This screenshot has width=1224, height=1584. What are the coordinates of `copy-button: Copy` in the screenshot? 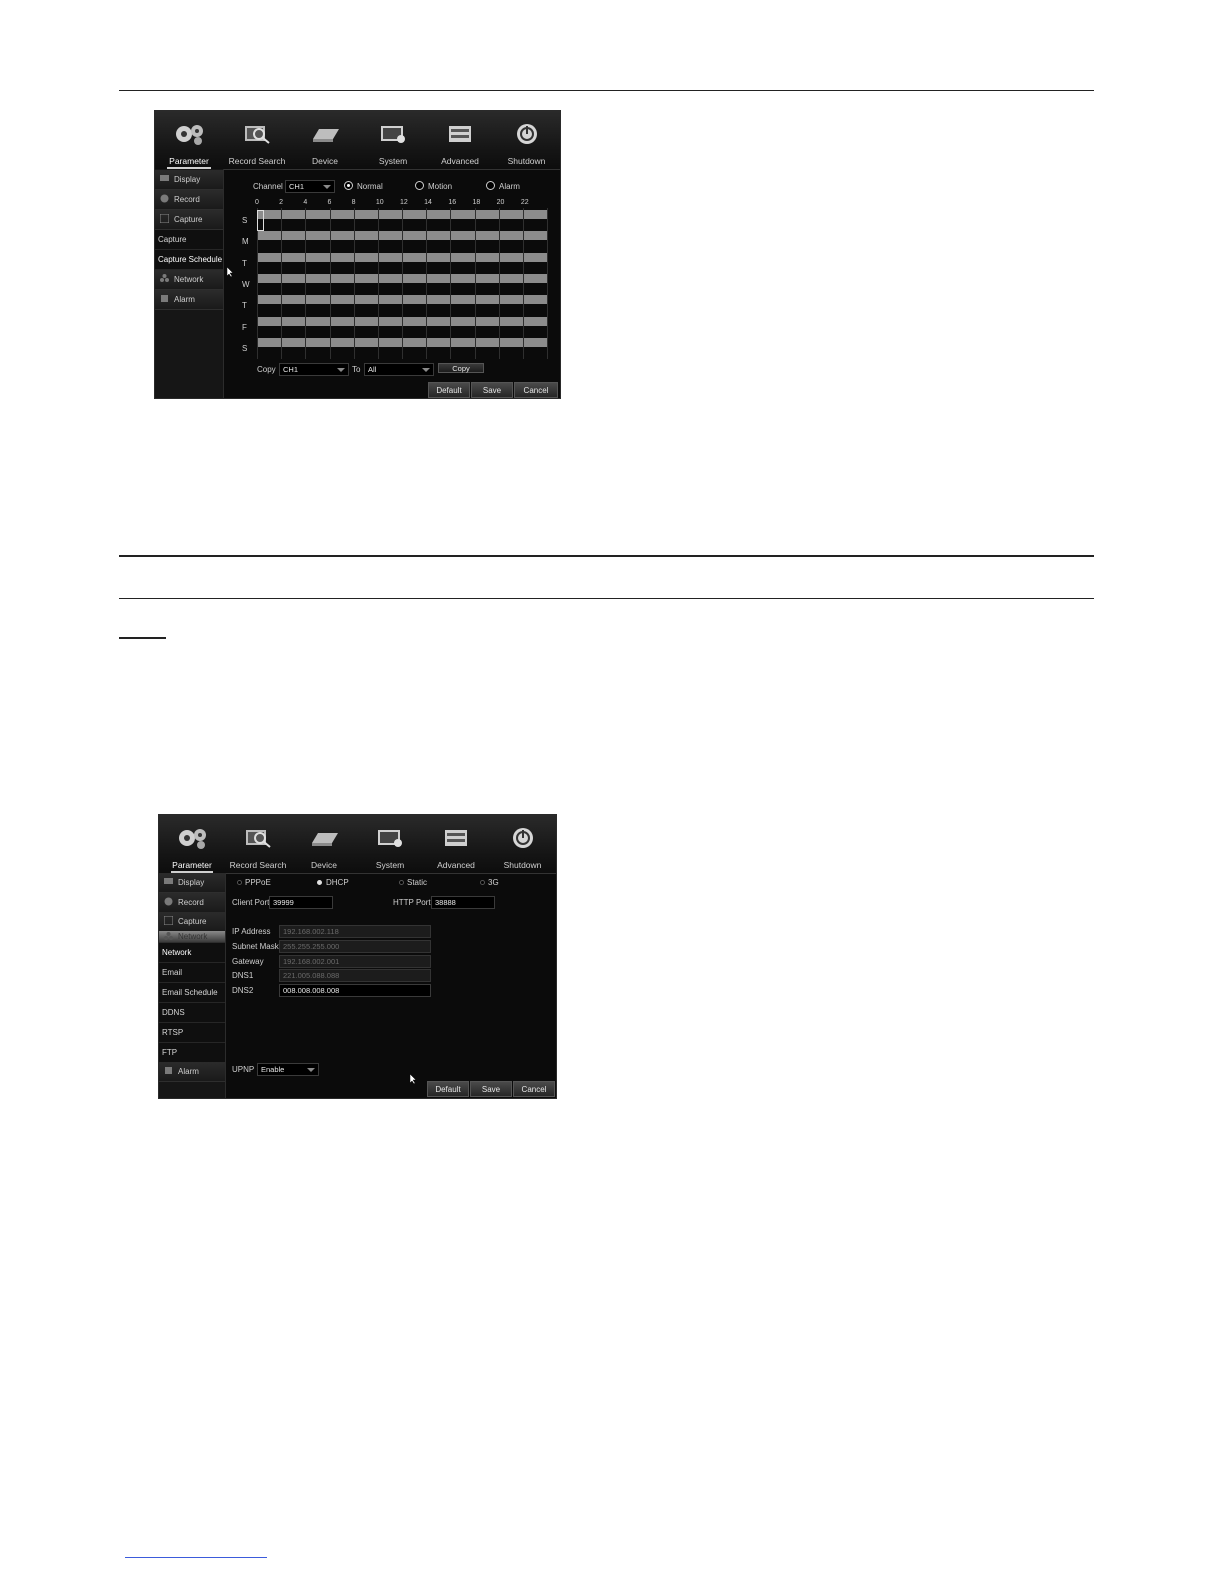 It's located at (461, 368).